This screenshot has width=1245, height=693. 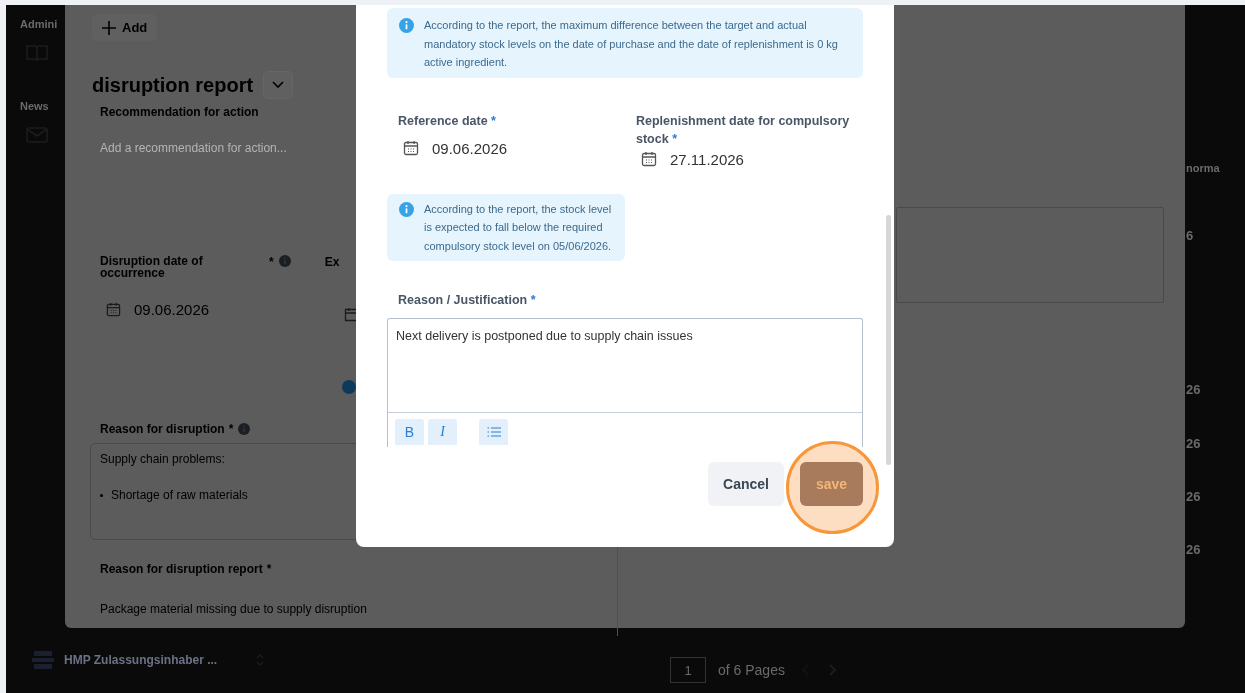 I want to click on justification-text: Next delivery is postponed due to supply chain issues, so click(x=625, y=366).